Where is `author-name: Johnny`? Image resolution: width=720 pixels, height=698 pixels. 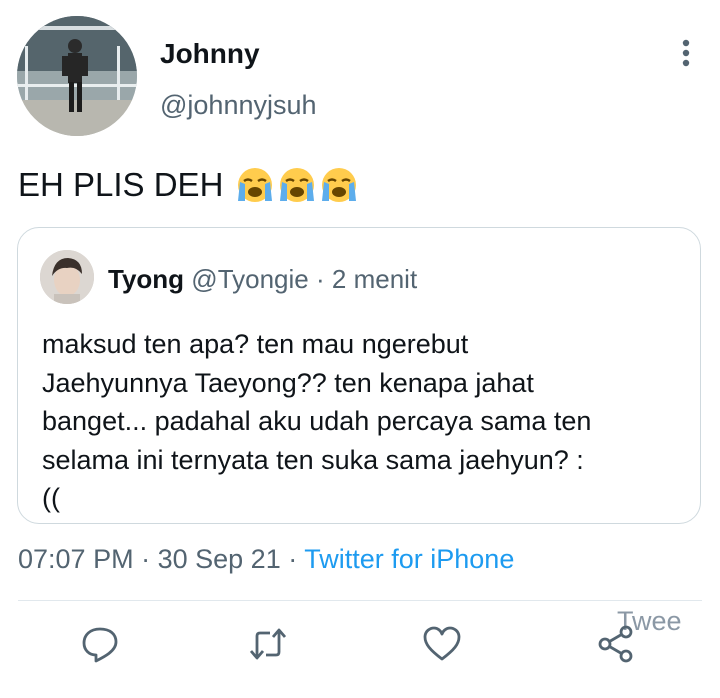
author-name: Johnny is located at coordinates (210, 54).